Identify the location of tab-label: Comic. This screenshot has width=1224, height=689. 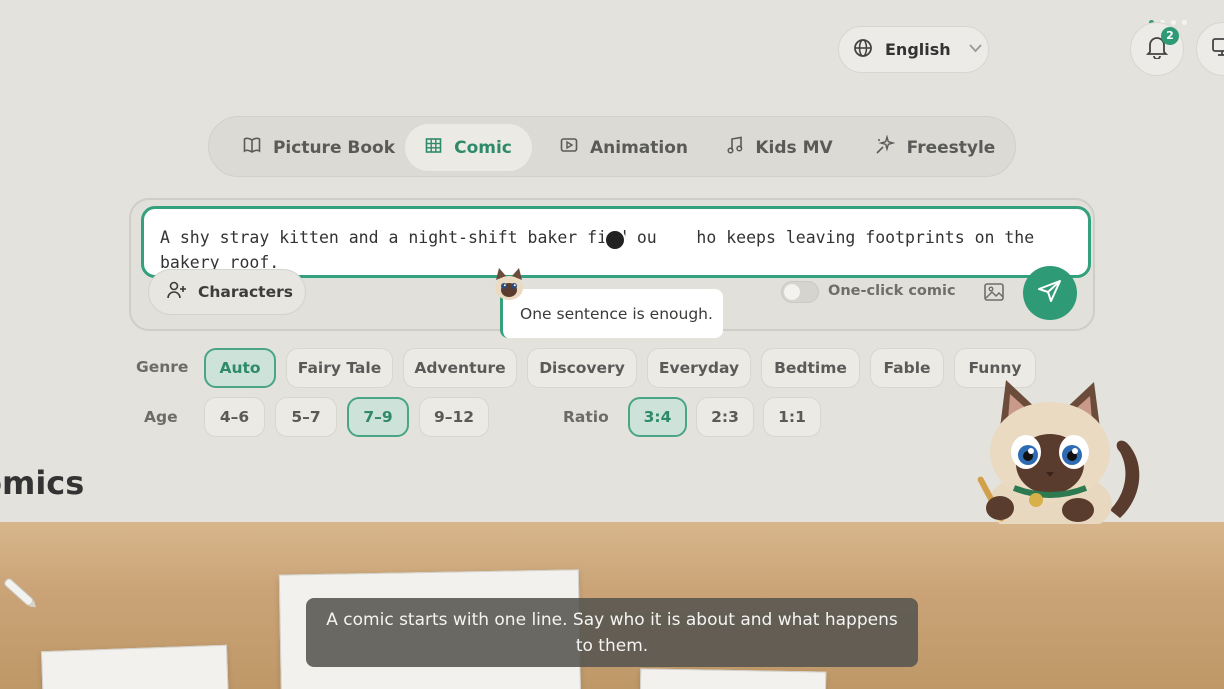
(483, 147).